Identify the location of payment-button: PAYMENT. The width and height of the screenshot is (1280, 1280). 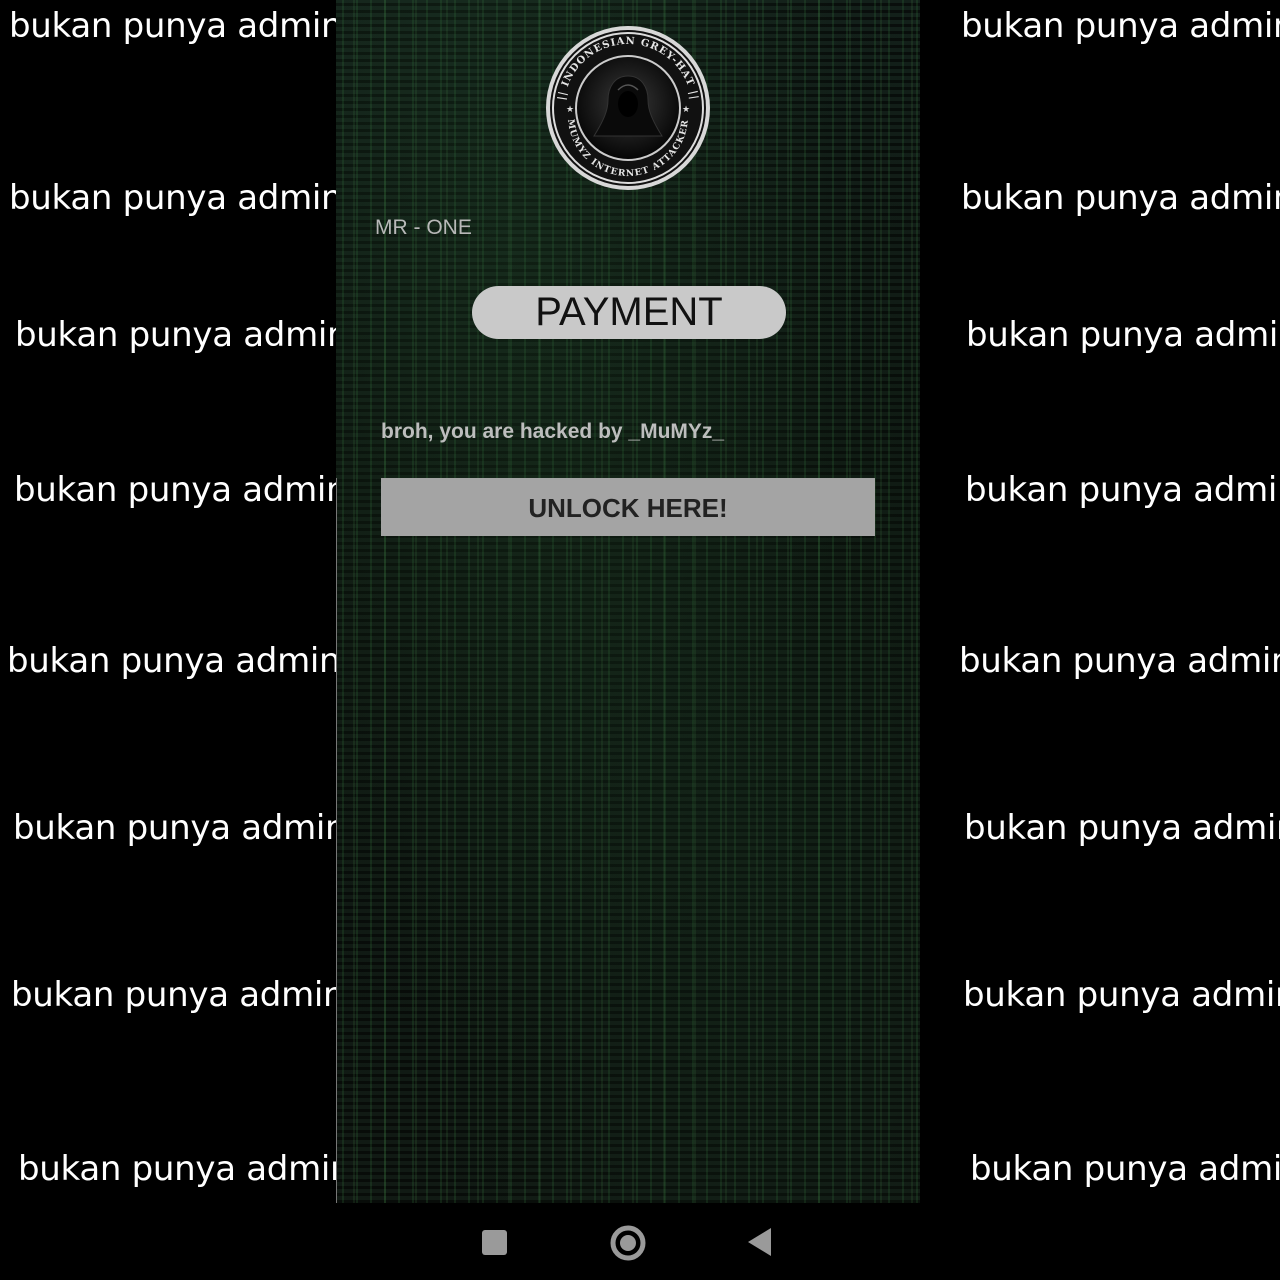
(629, 312).